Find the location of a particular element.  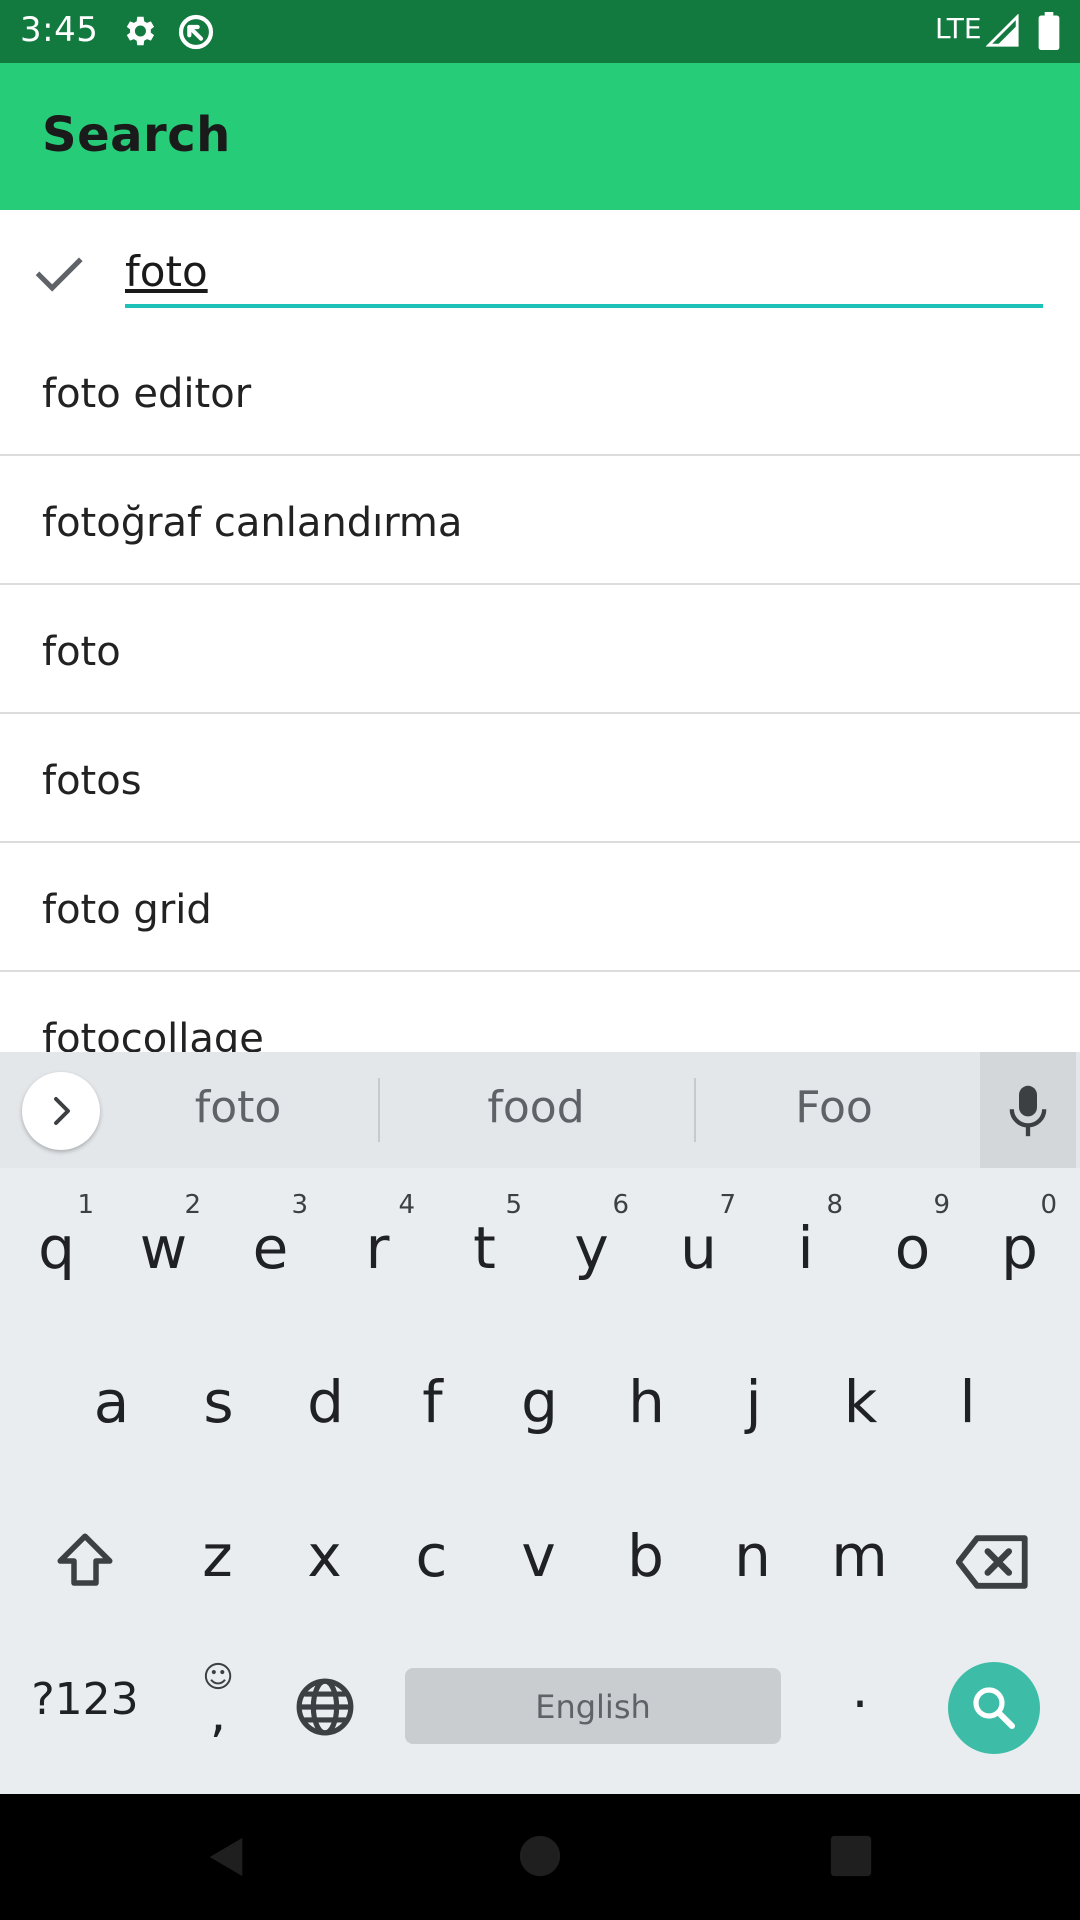

key-q: 1q is located at coordinates (56, 1245).